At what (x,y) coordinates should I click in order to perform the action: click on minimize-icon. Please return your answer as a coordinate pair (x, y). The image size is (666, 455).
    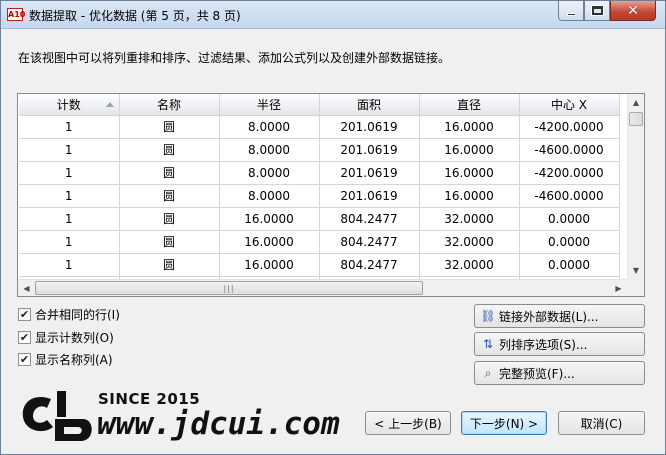
    Looking at the image, I should click on (571, 14).